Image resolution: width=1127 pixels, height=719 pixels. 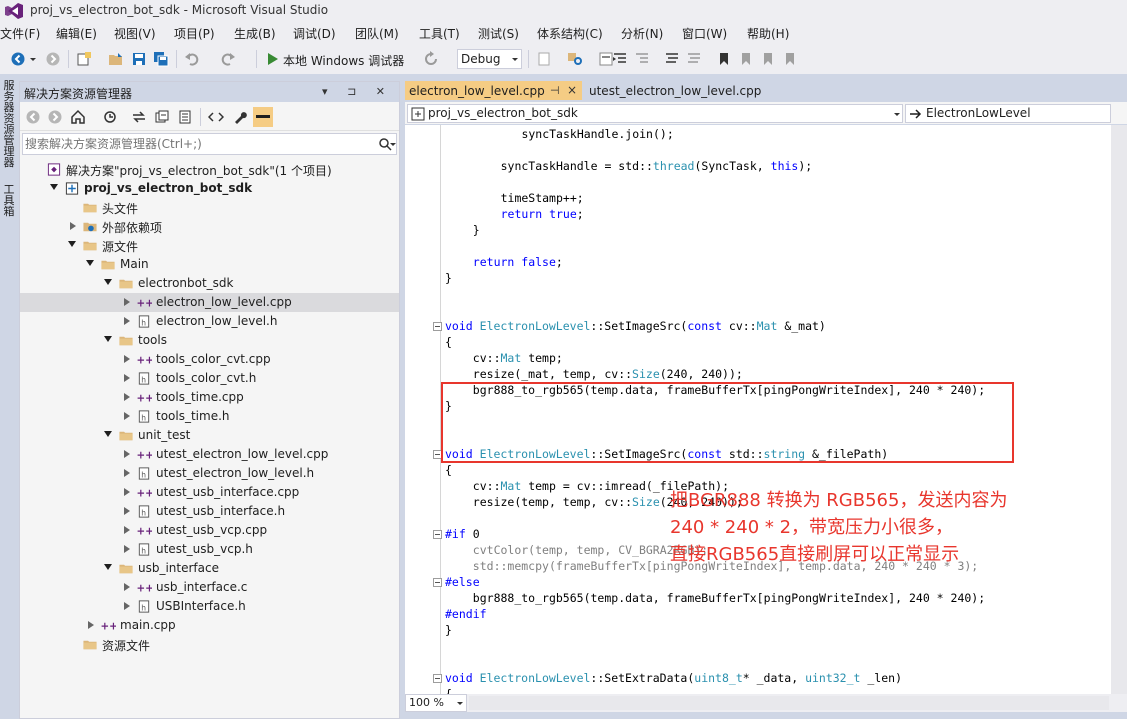 What do you see at coordinates (570, 33) in the screenshot?
I see `menu-item: 体系结构(C)` at bounding box center [570, 33].